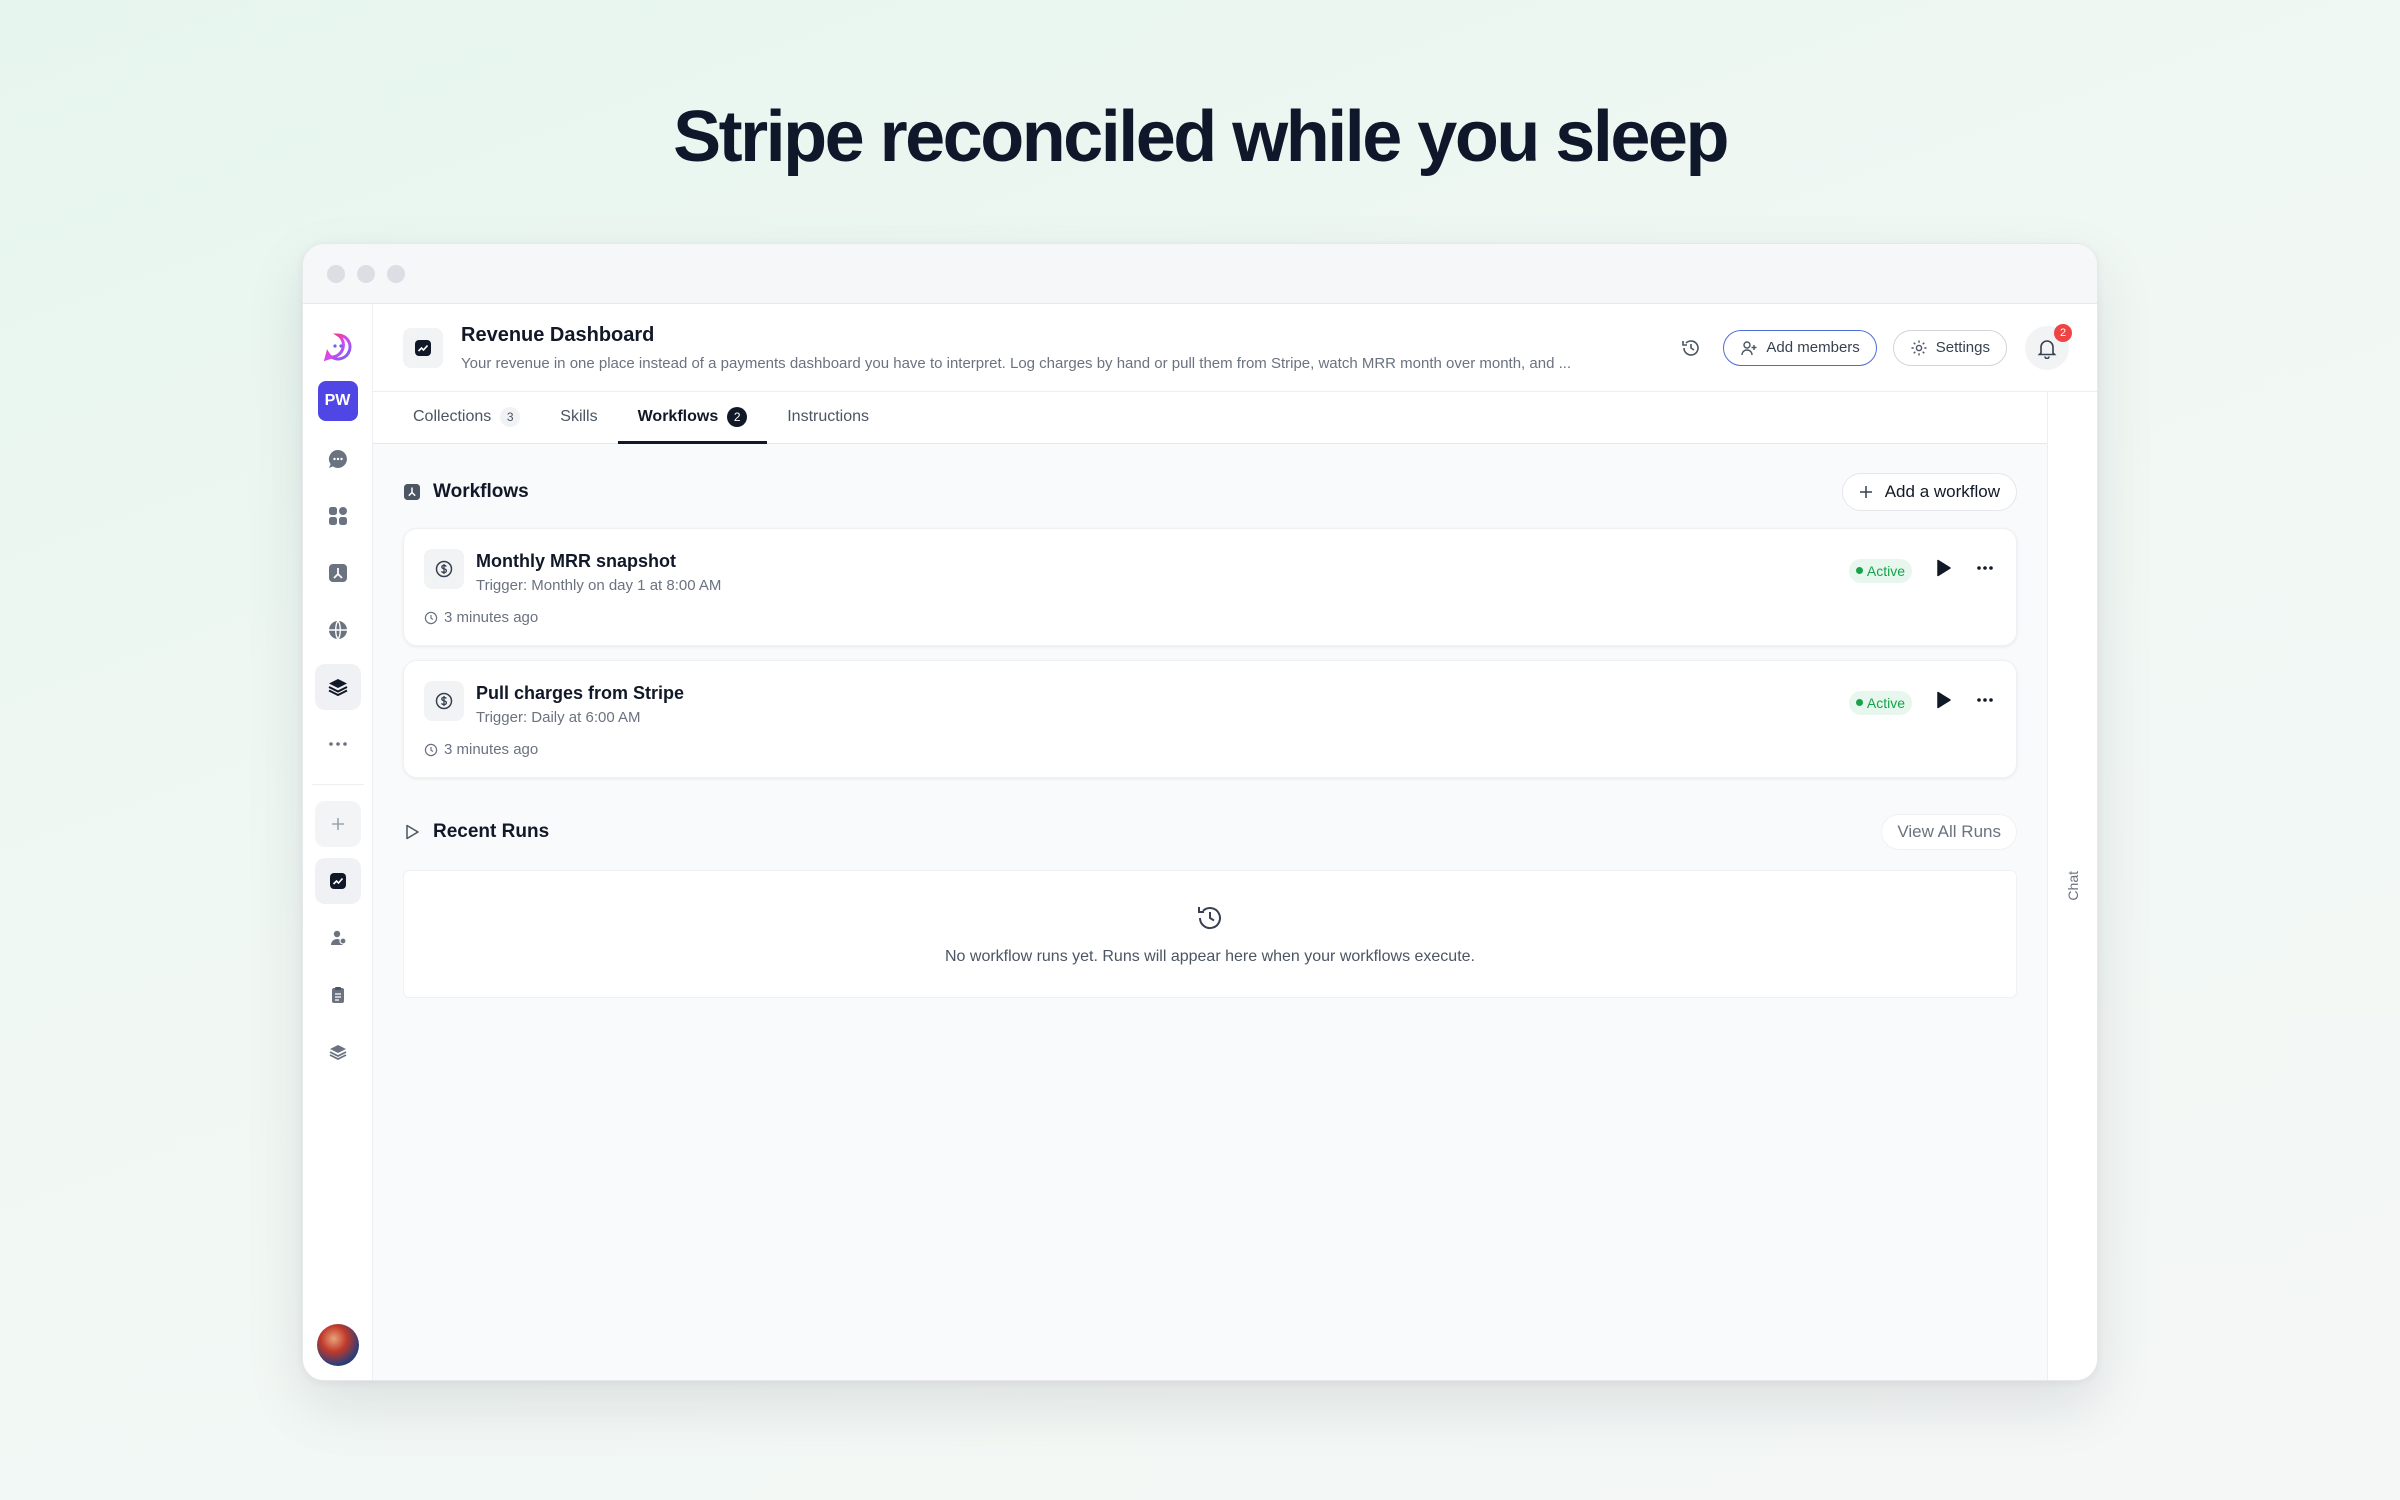 The height and width of the screenshot is (1500, 2400). What do you see at coordinates (336, 273) in the screenshot?
I see `window-close-dot` at bounding box center [336, 273].